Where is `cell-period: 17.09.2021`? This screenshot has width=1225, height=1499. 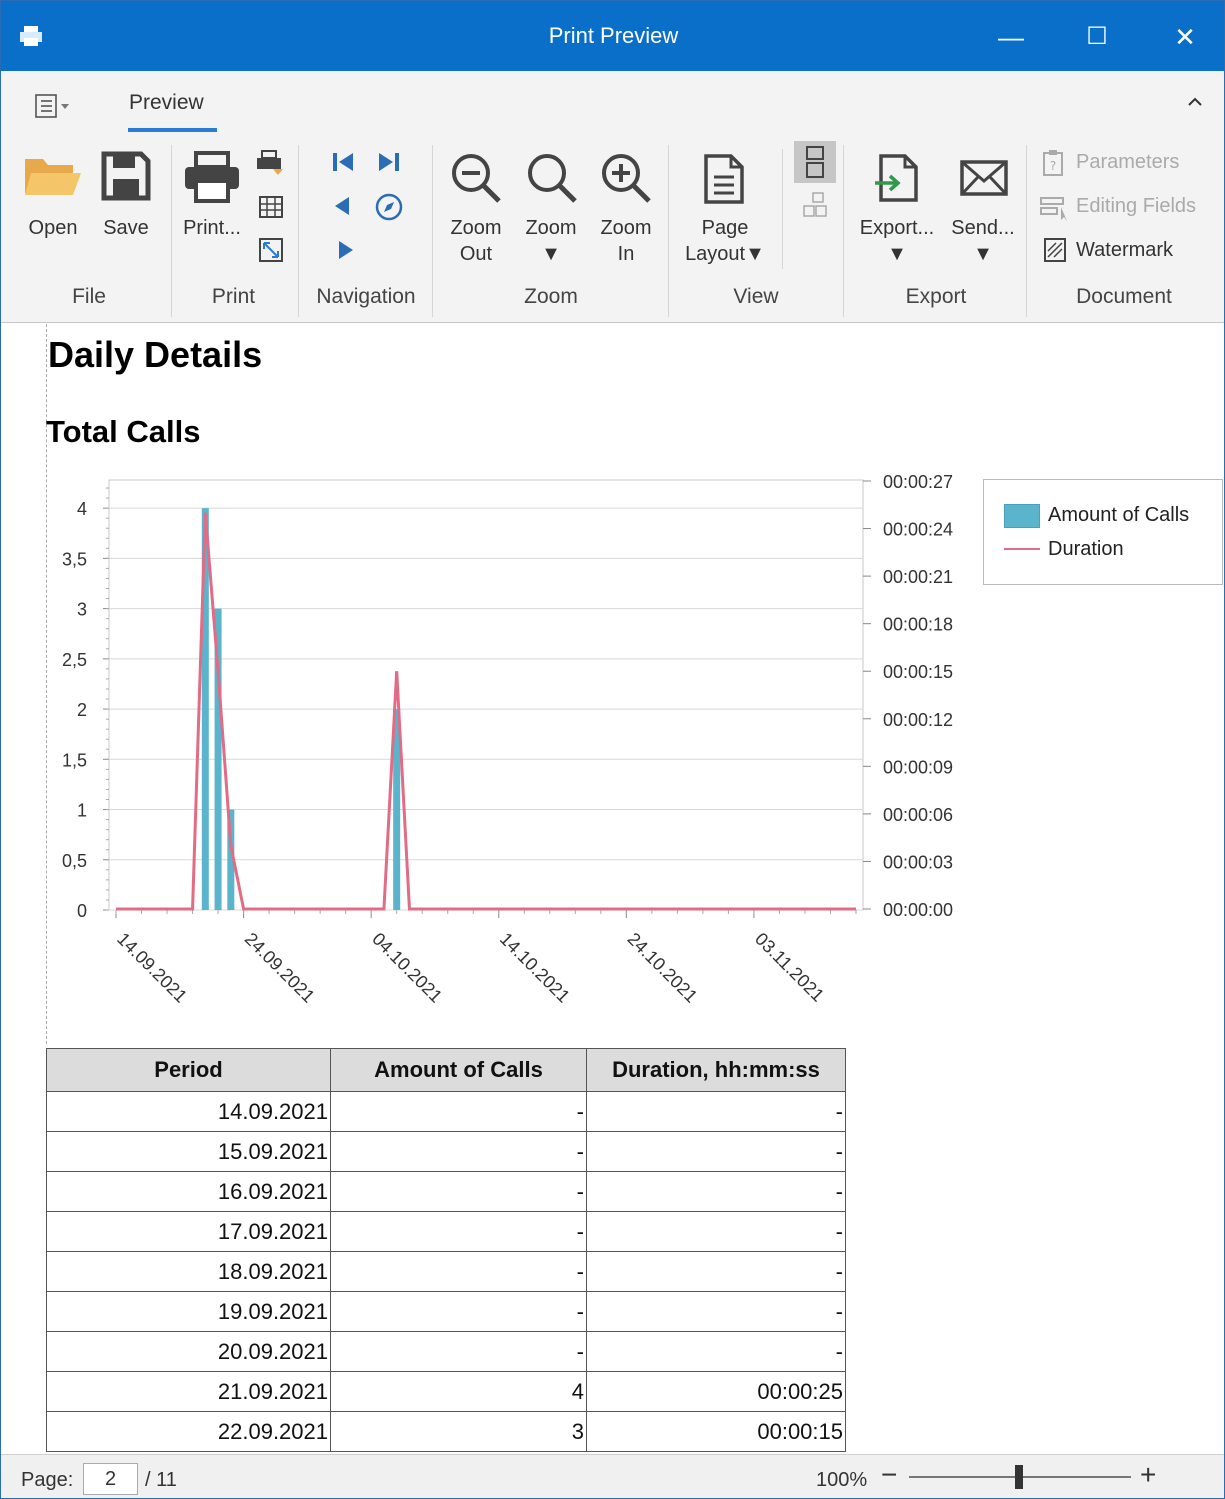 cell-period: 17.09.2021 is located at coordinates (188, 1231).